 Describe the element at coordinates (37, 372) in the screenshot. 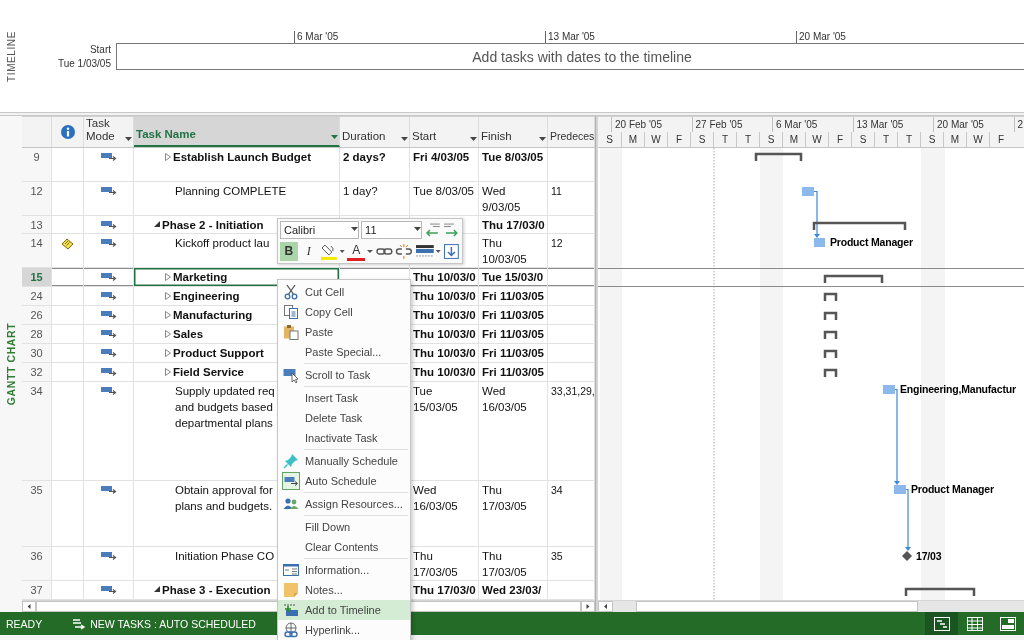

I see `row-number: 32` at that location.